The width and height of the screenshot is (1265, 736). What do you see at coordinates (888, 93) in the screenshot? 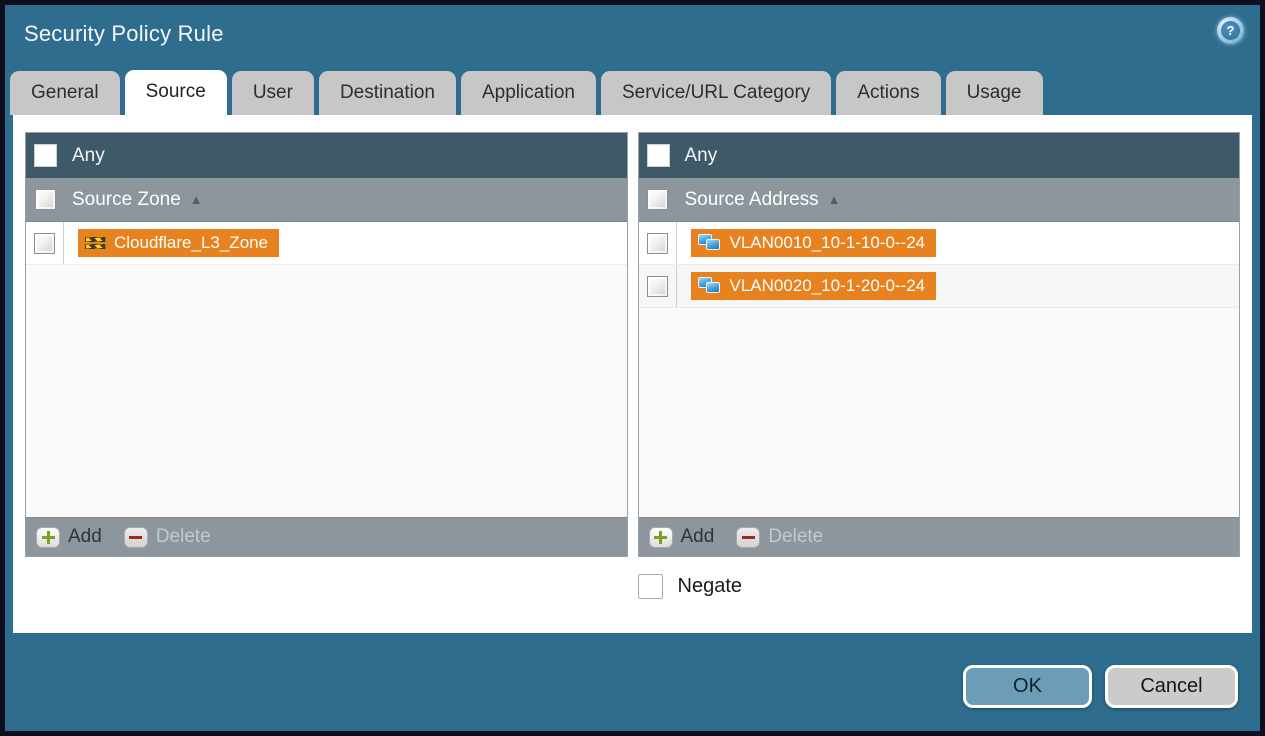
I see `tab-actions: Actions` at bounding box center [888, 93].